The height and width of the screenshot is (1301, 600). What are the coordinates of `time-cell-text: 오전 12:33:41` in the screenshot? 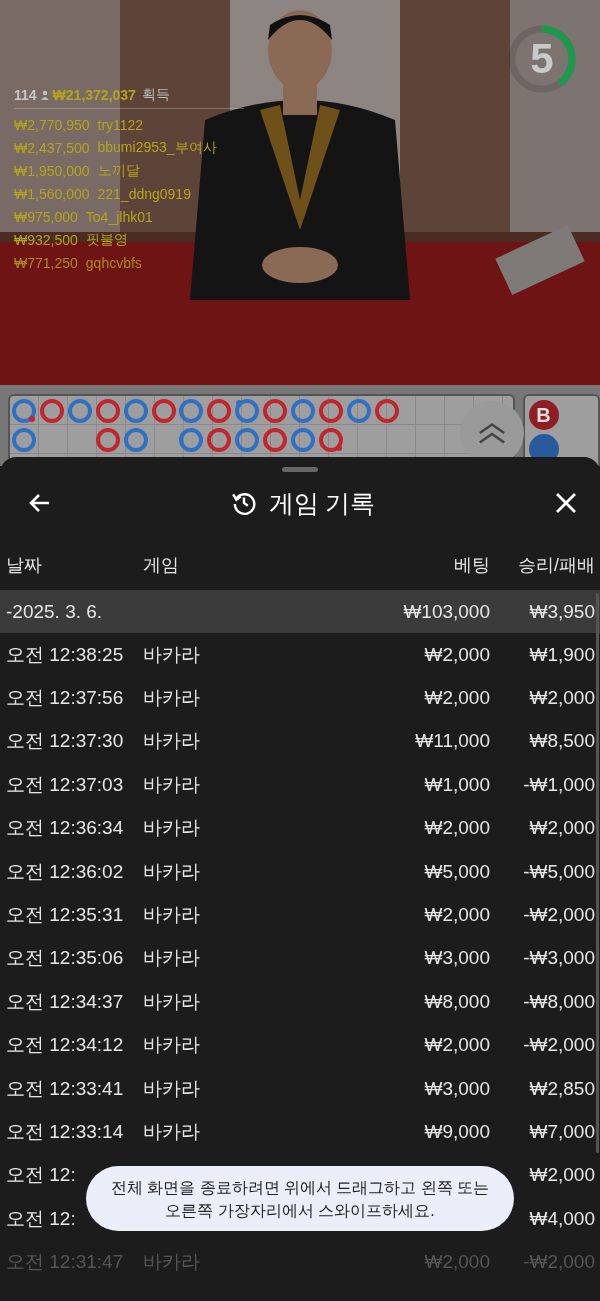 It's located at (65, 1088).